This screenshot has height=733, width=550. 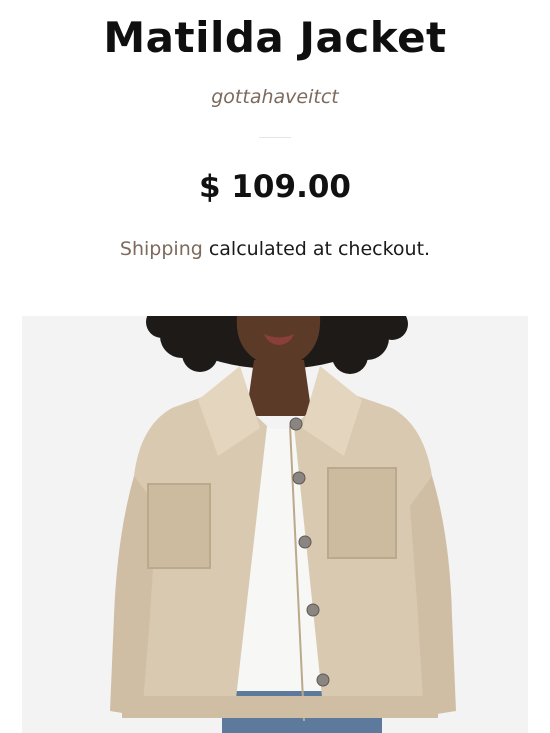 What do you see at coordinates (275, 37) in the screenshot?
I see `product-title: Matilda Jacket` at bounding box center [275, 37].